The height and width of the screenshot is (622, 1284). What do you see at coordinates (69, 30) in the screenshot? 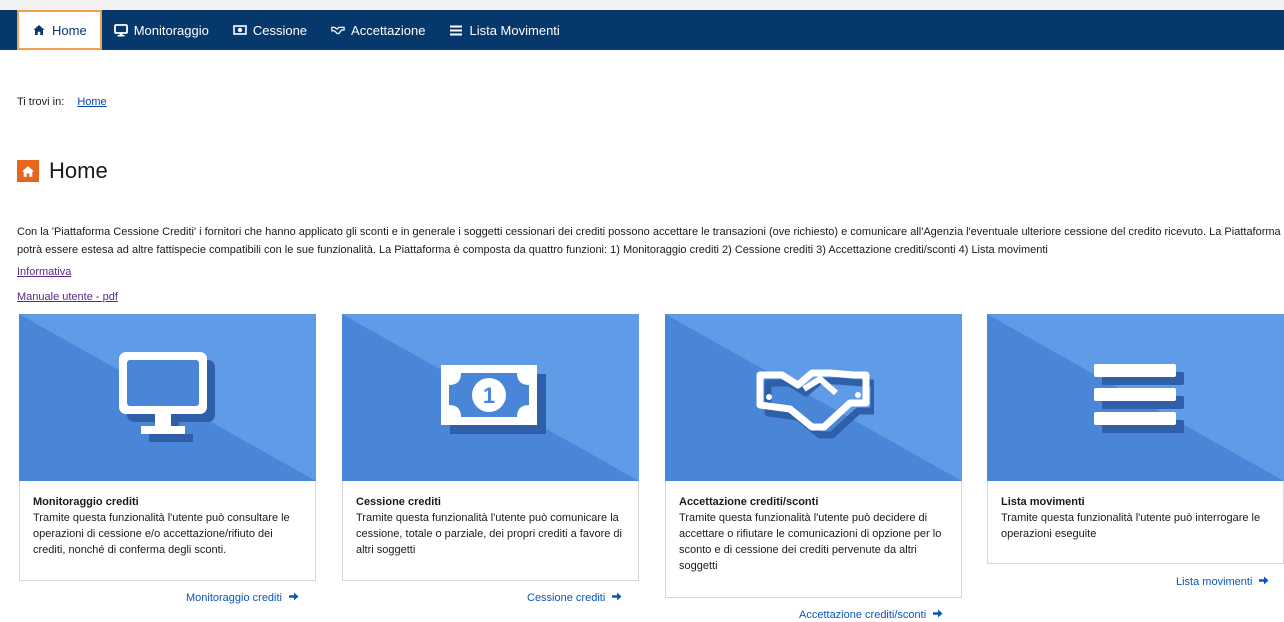
I see `nav-home-label: Home` at bounding box center [69, 30].